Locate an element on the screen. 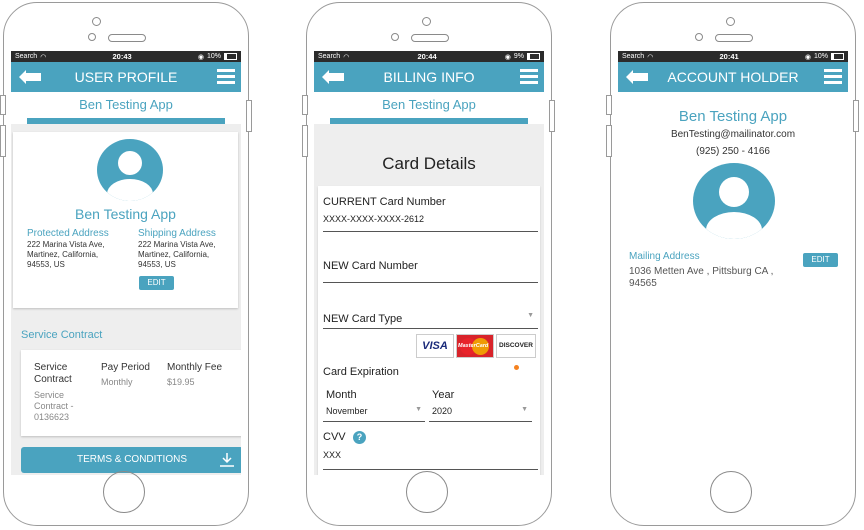 Image resolution: width=864 pixels, height=530 pixels. mailing-address: 1036 Metten Ave , Pittsburg CA , 94565 is located at coordinates (701, 277).